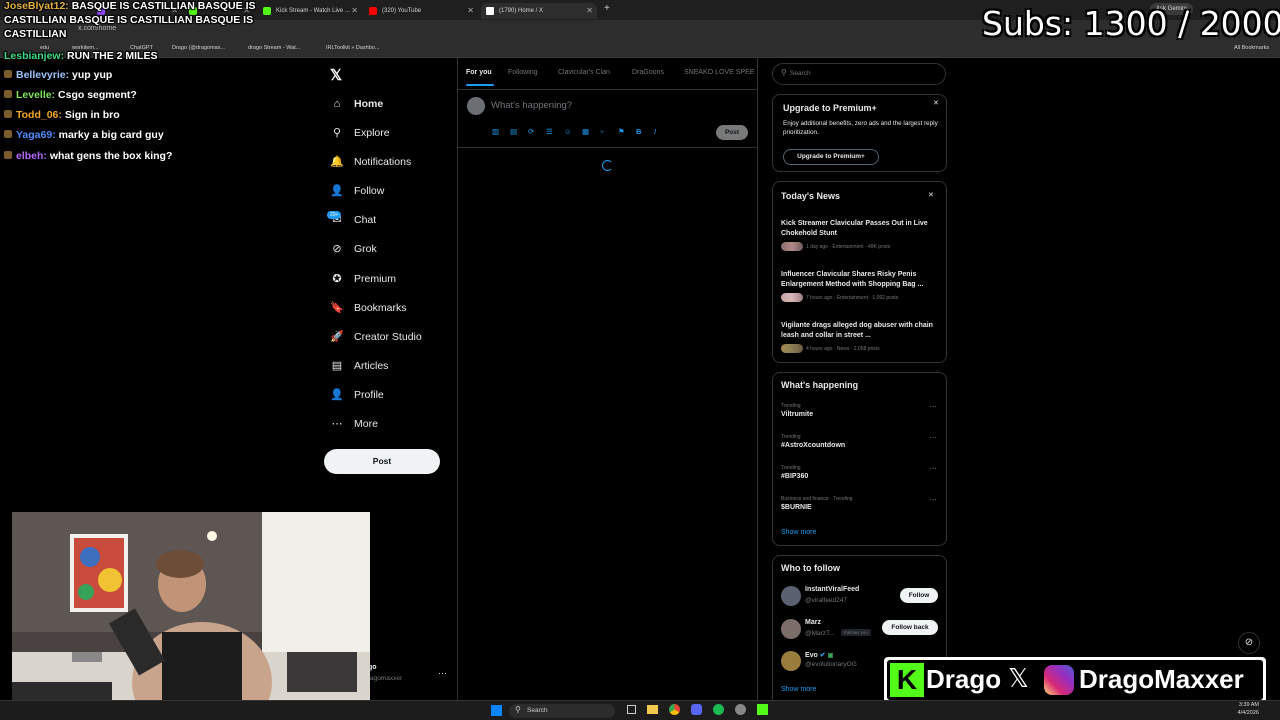 This screenshot has height=720, width=1280. I want to click on tab-following: Following, so click(523, 72).